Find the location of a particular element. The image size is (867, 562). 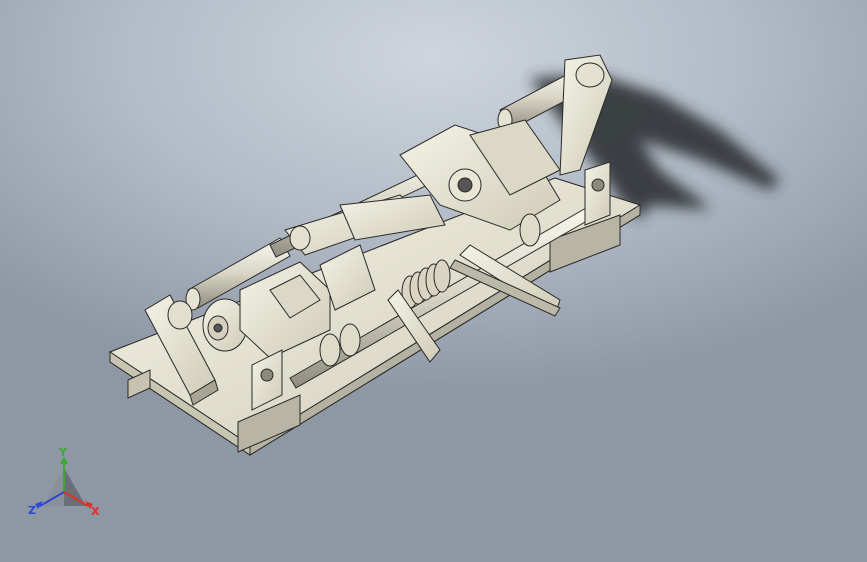

triad-x-label: X is located at coordinates (95, 511).